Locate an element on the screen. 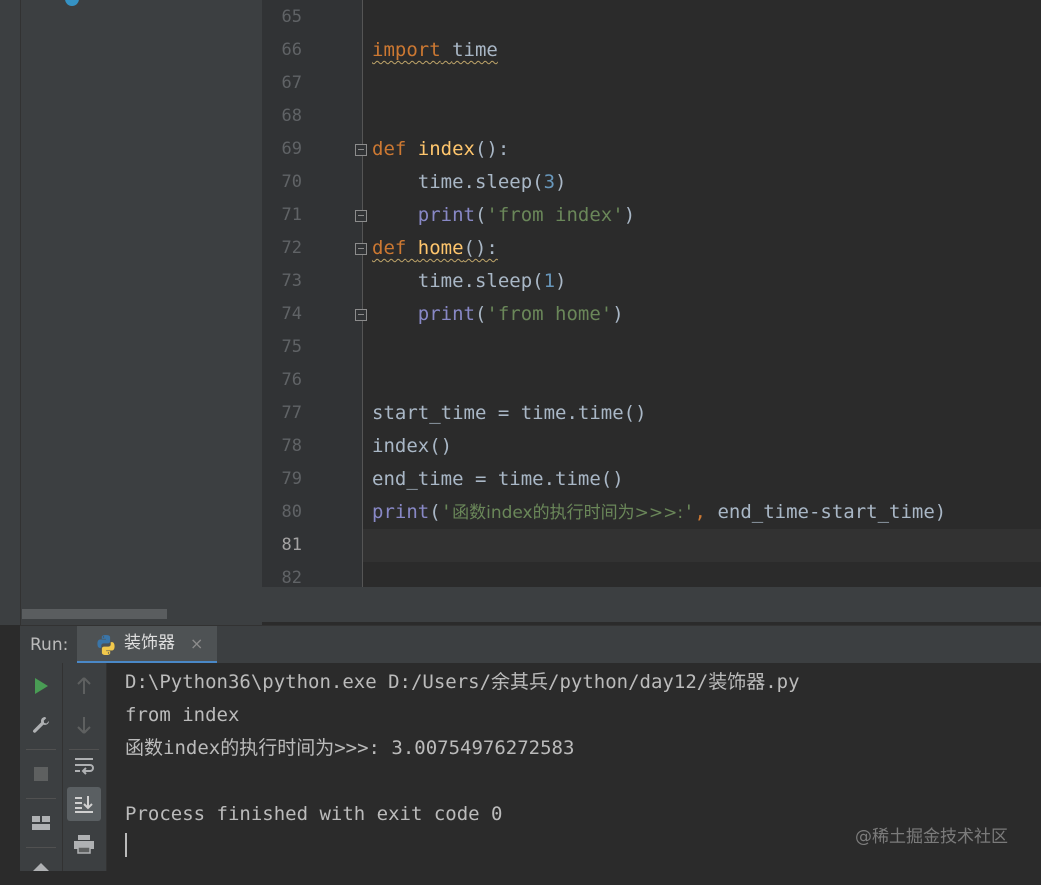  code-line: time.sleep(1) is located at coordinates (469, 281).